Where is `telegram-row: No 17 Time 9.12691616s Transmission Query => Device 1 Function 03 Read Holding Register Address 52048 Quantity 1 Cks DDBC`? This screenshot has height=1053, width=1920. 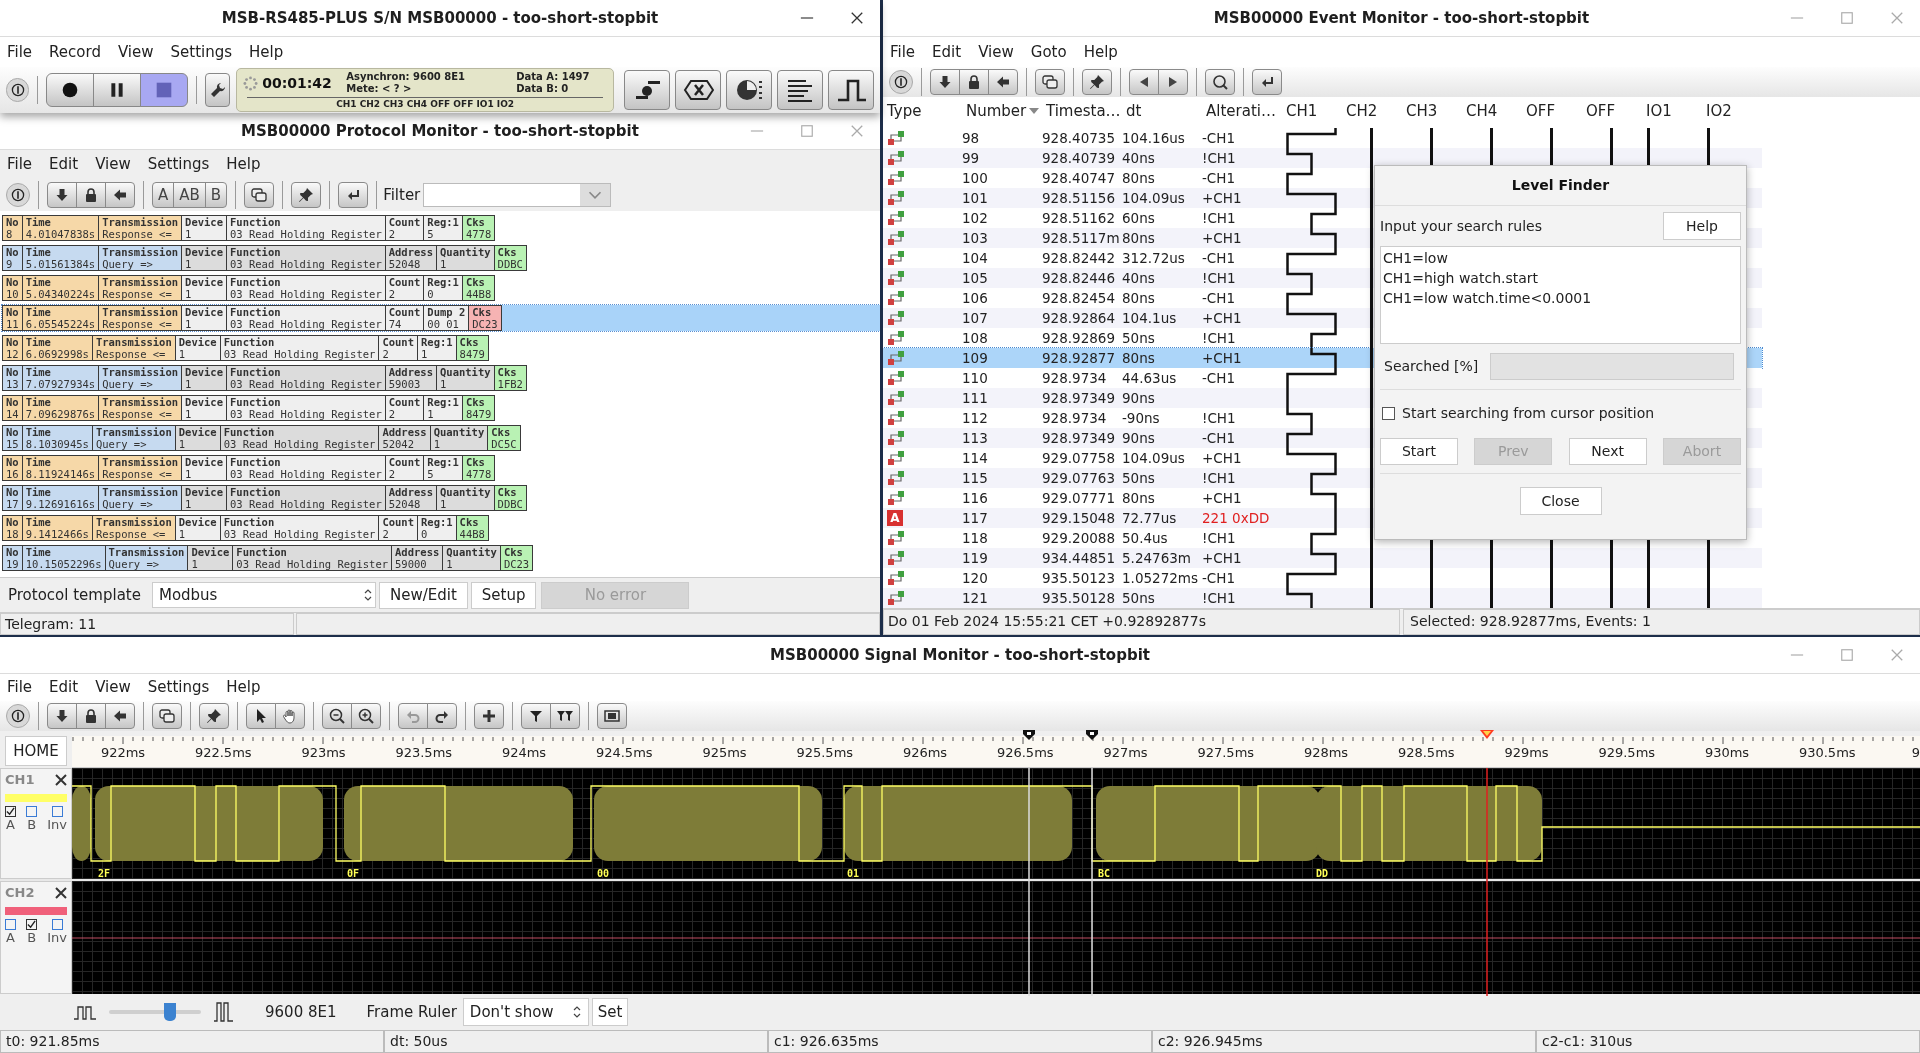
telegram-row: No 17 Time 9.12691616s Transmission Query => Device 1 Function 03 Read Holding Register Address 52048 Quantity 1 Cks DDBC is located at coordinates (441, 498).